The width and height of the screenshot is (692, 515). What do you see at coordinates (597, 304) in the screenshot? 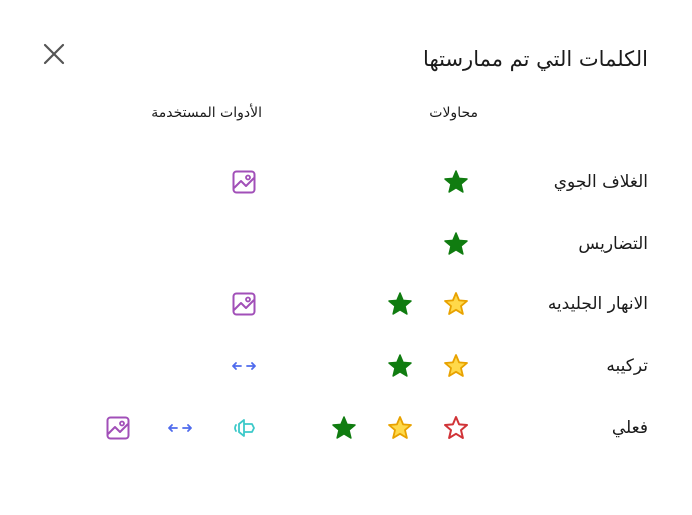
I see `word-label: الانهار الجليديه` at bounding box center [597, 304].